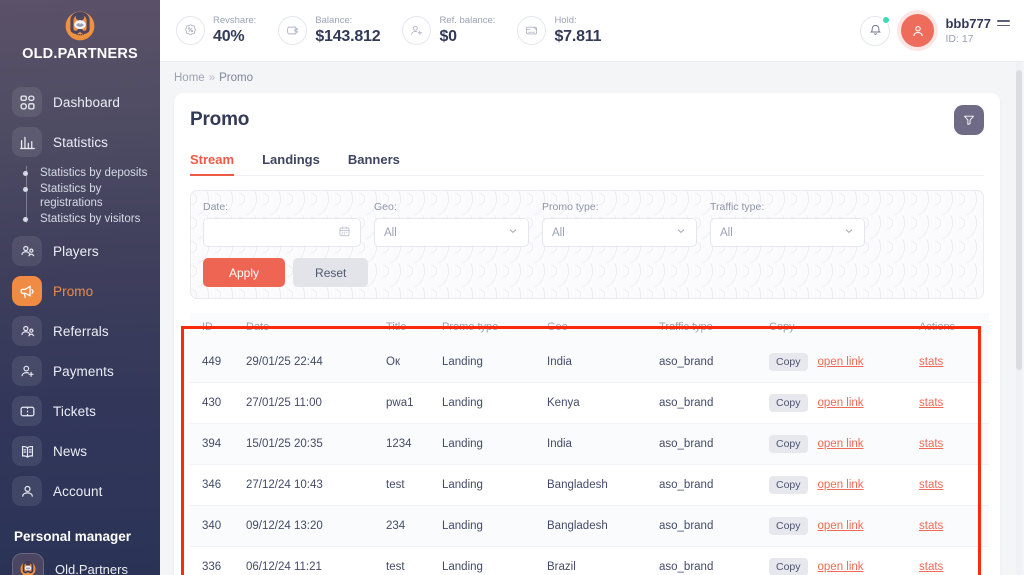 The width and height of the screenshot is (1024, 575). Describe the element at coordinates (218, 560) in the screenshot. I see `cell-id: 336` at that location.